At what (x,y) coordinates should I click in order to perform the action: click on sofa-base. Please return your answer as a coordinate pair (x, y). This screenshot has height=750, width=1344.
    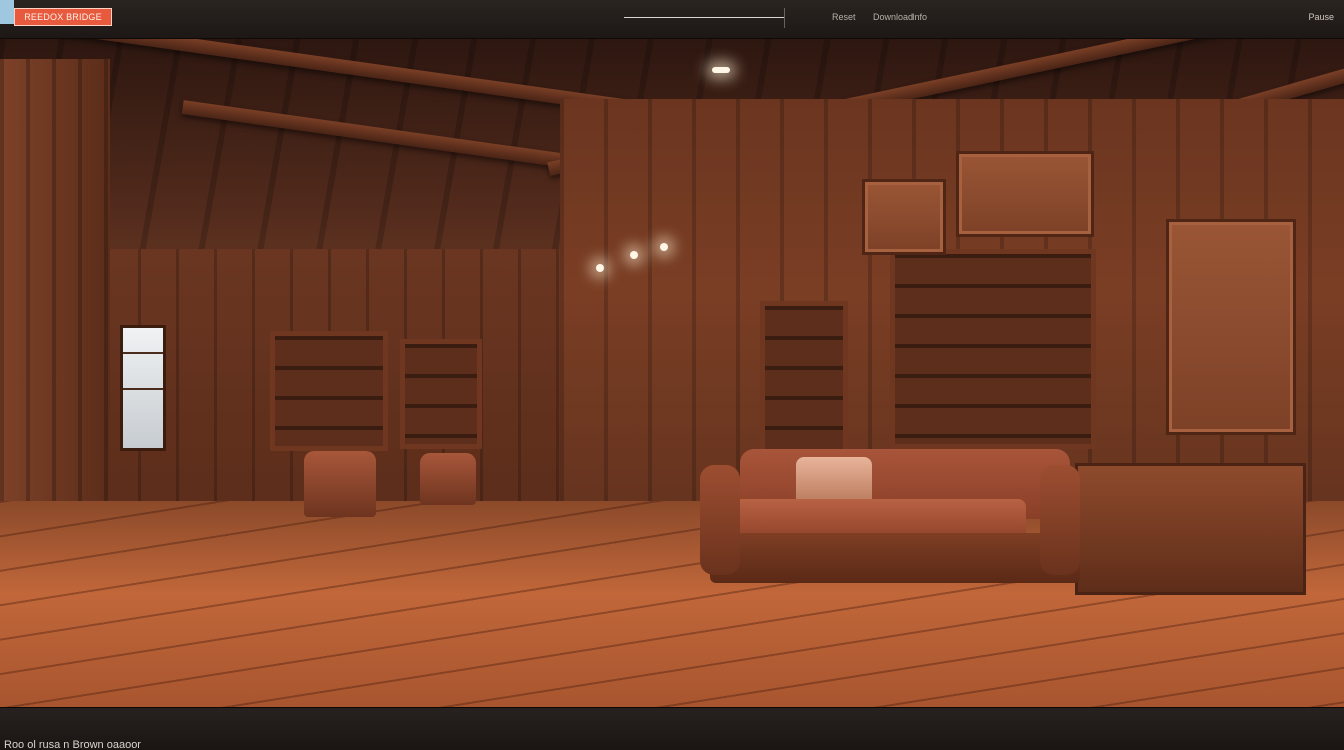
    Looking at the image, I should click on (895, 558).